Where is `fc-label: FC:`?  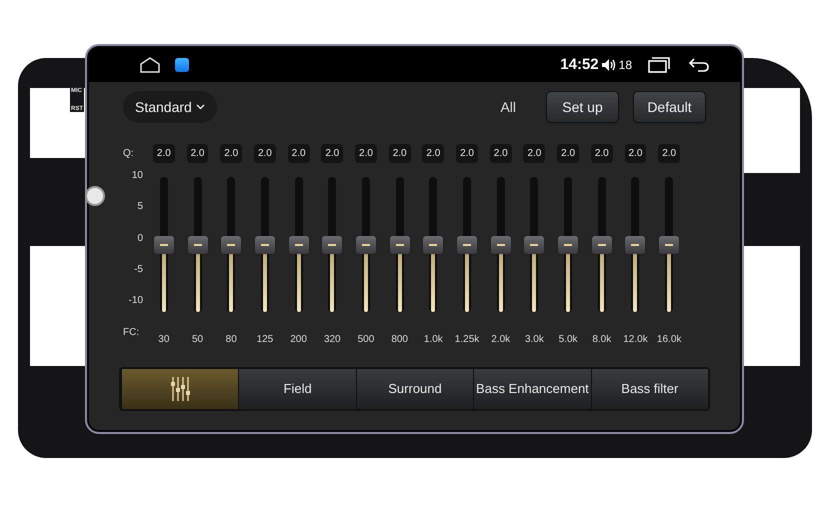 fc-label: FC: is located at coordinates (131, 333).